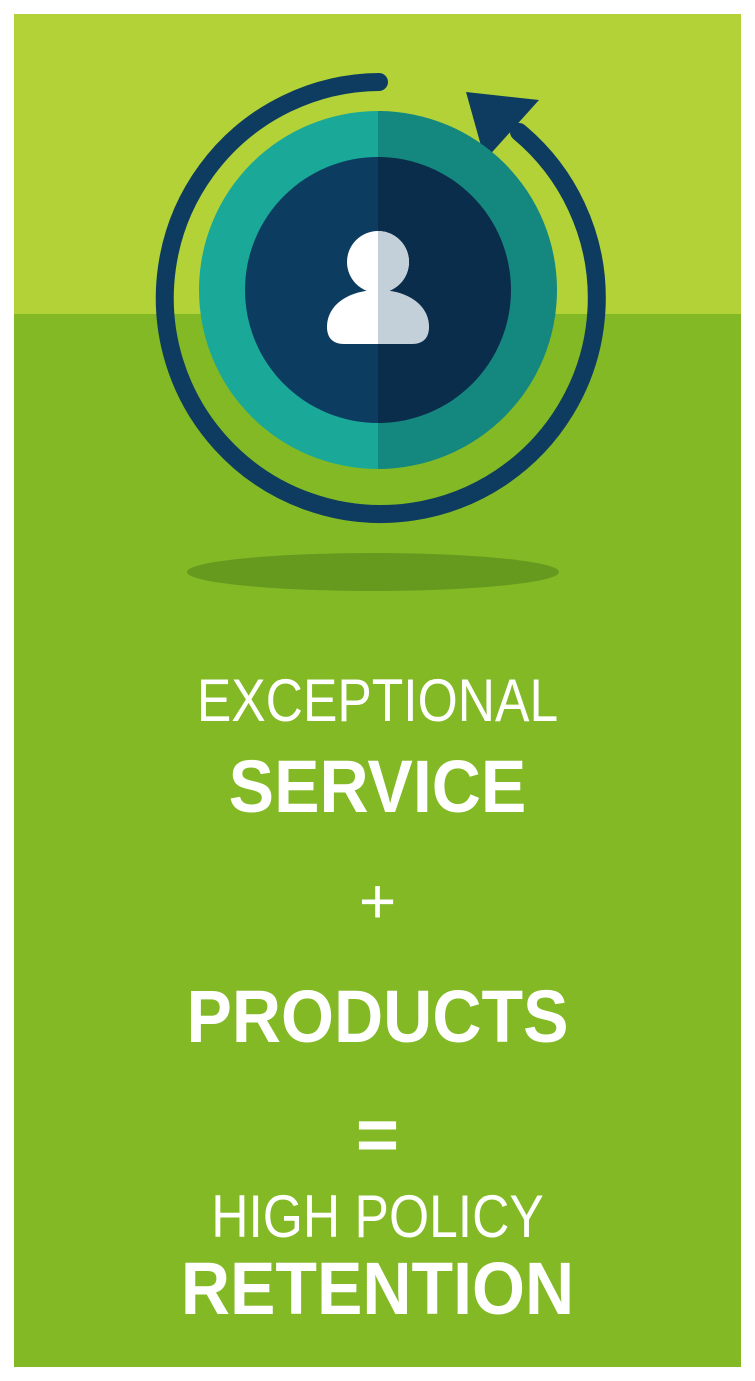  What do you see at coordinates (377, 1216) in the screenshot?
I see `headline-high-policy: HIGH POLICY` at bounding box center [377, 1216].